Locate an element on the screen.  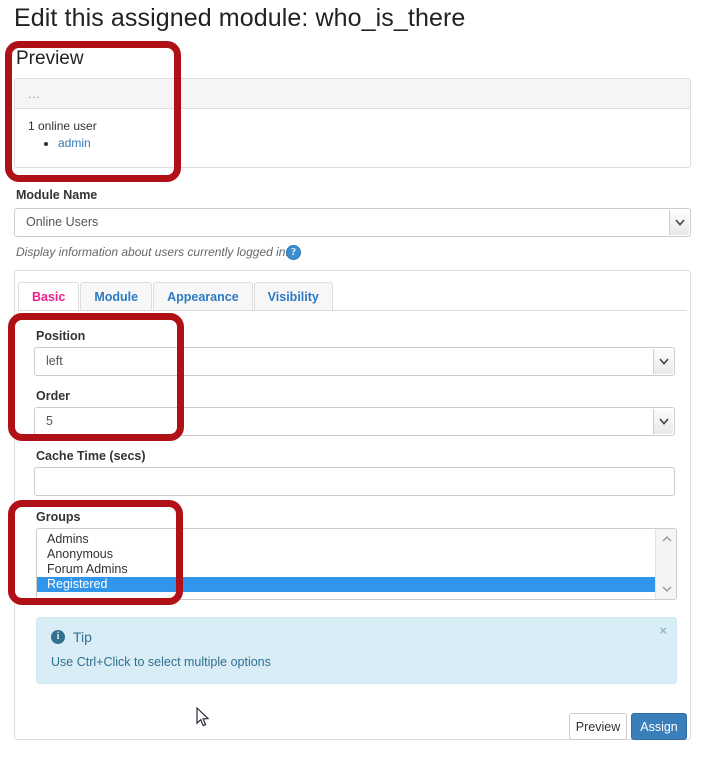
mouse-cursor is located at coordinates (203, 719).